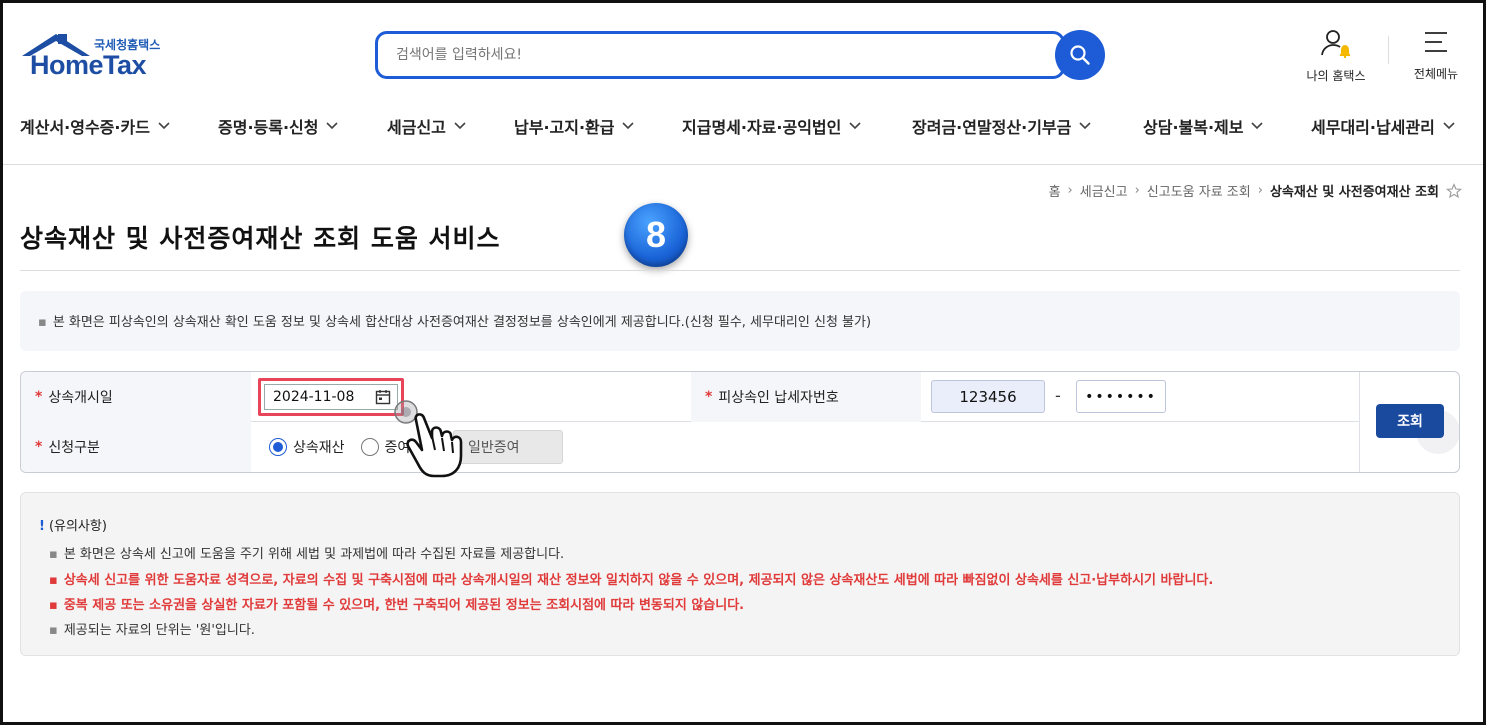 This screenshot has height=725, width=1486. What do you see at coordinates (1373, 127) in the screenshot?
I see `gnb-label: 세무대리·납세관리` at bounding box center [1373, 127].